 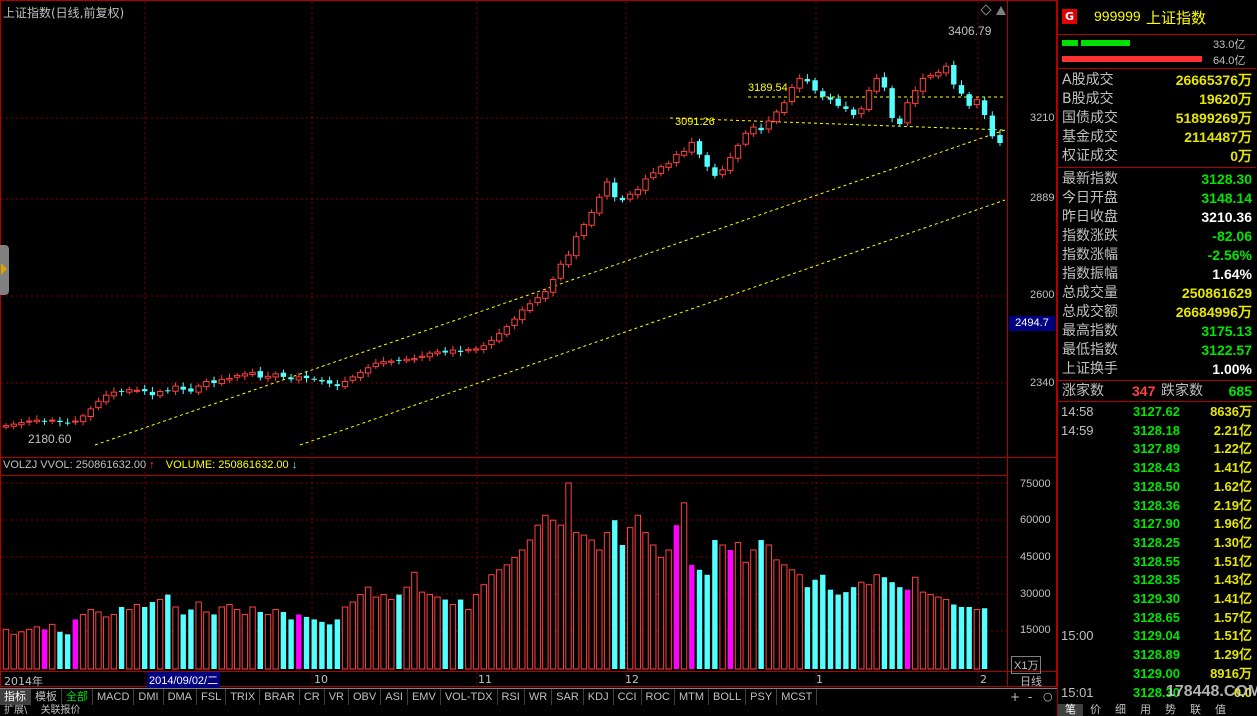 I want to click on tab-brar: BRAR, so click(x=280, y=697).